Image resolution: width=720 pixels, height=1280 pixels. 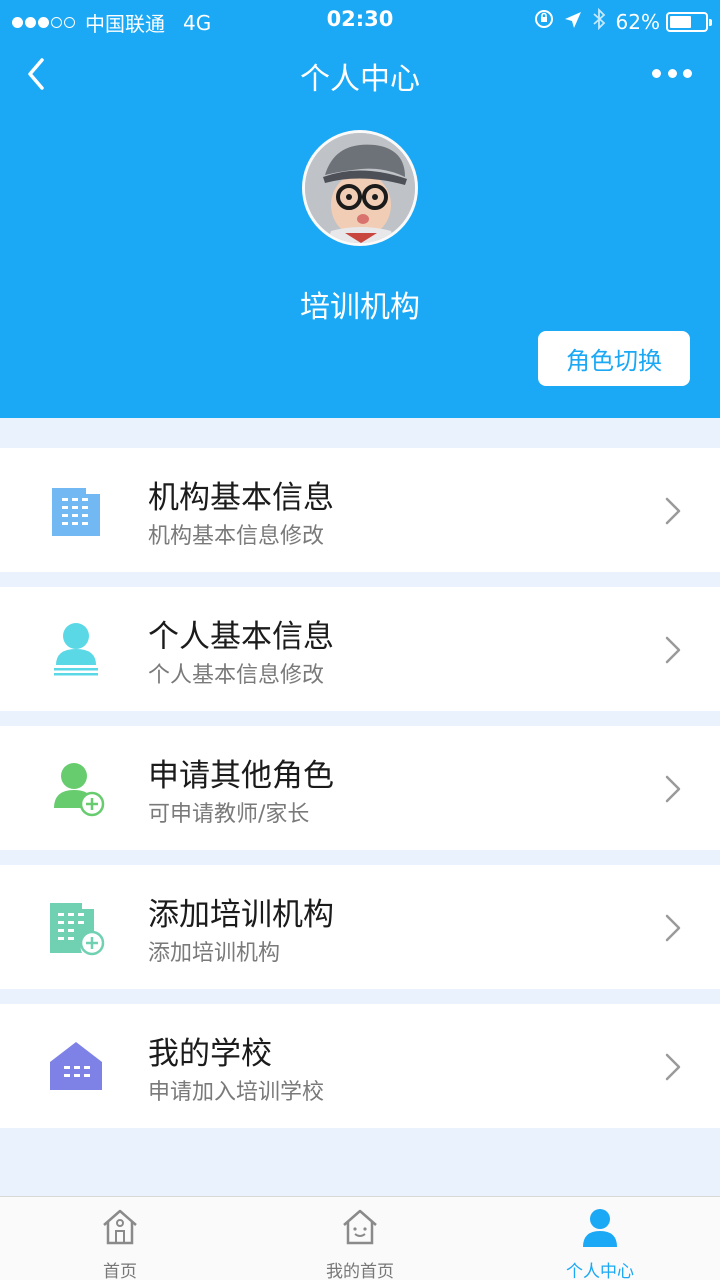 What do you see at coordinates (76, 510) in the screenshot?
I see `building-icon` at bounding box center [76, 510].